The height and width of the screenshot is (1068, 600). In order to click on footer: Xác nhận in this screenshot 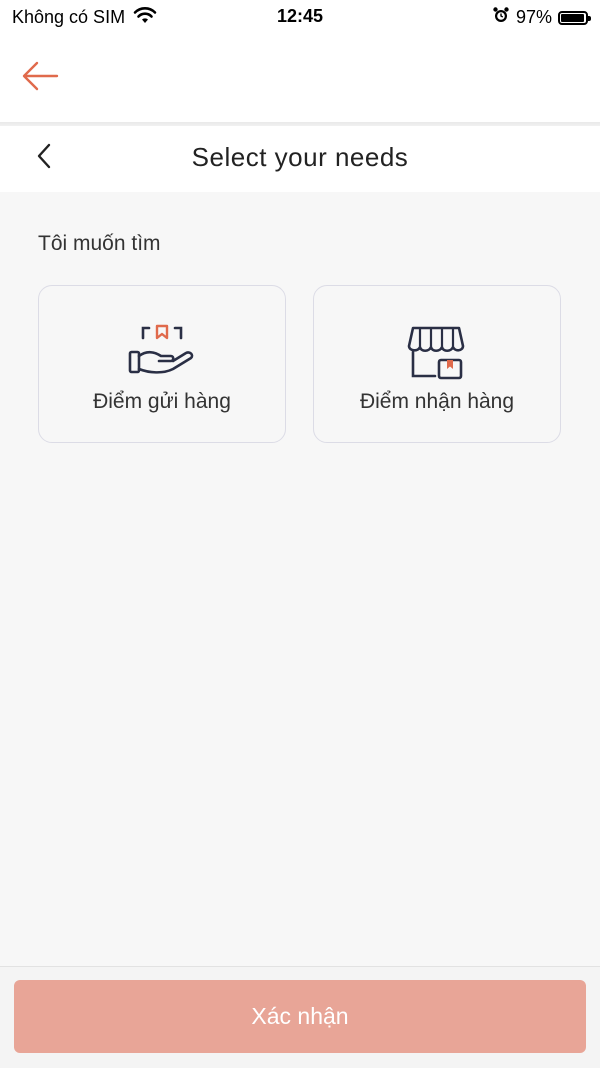, I will do `click(300, 1017)`.